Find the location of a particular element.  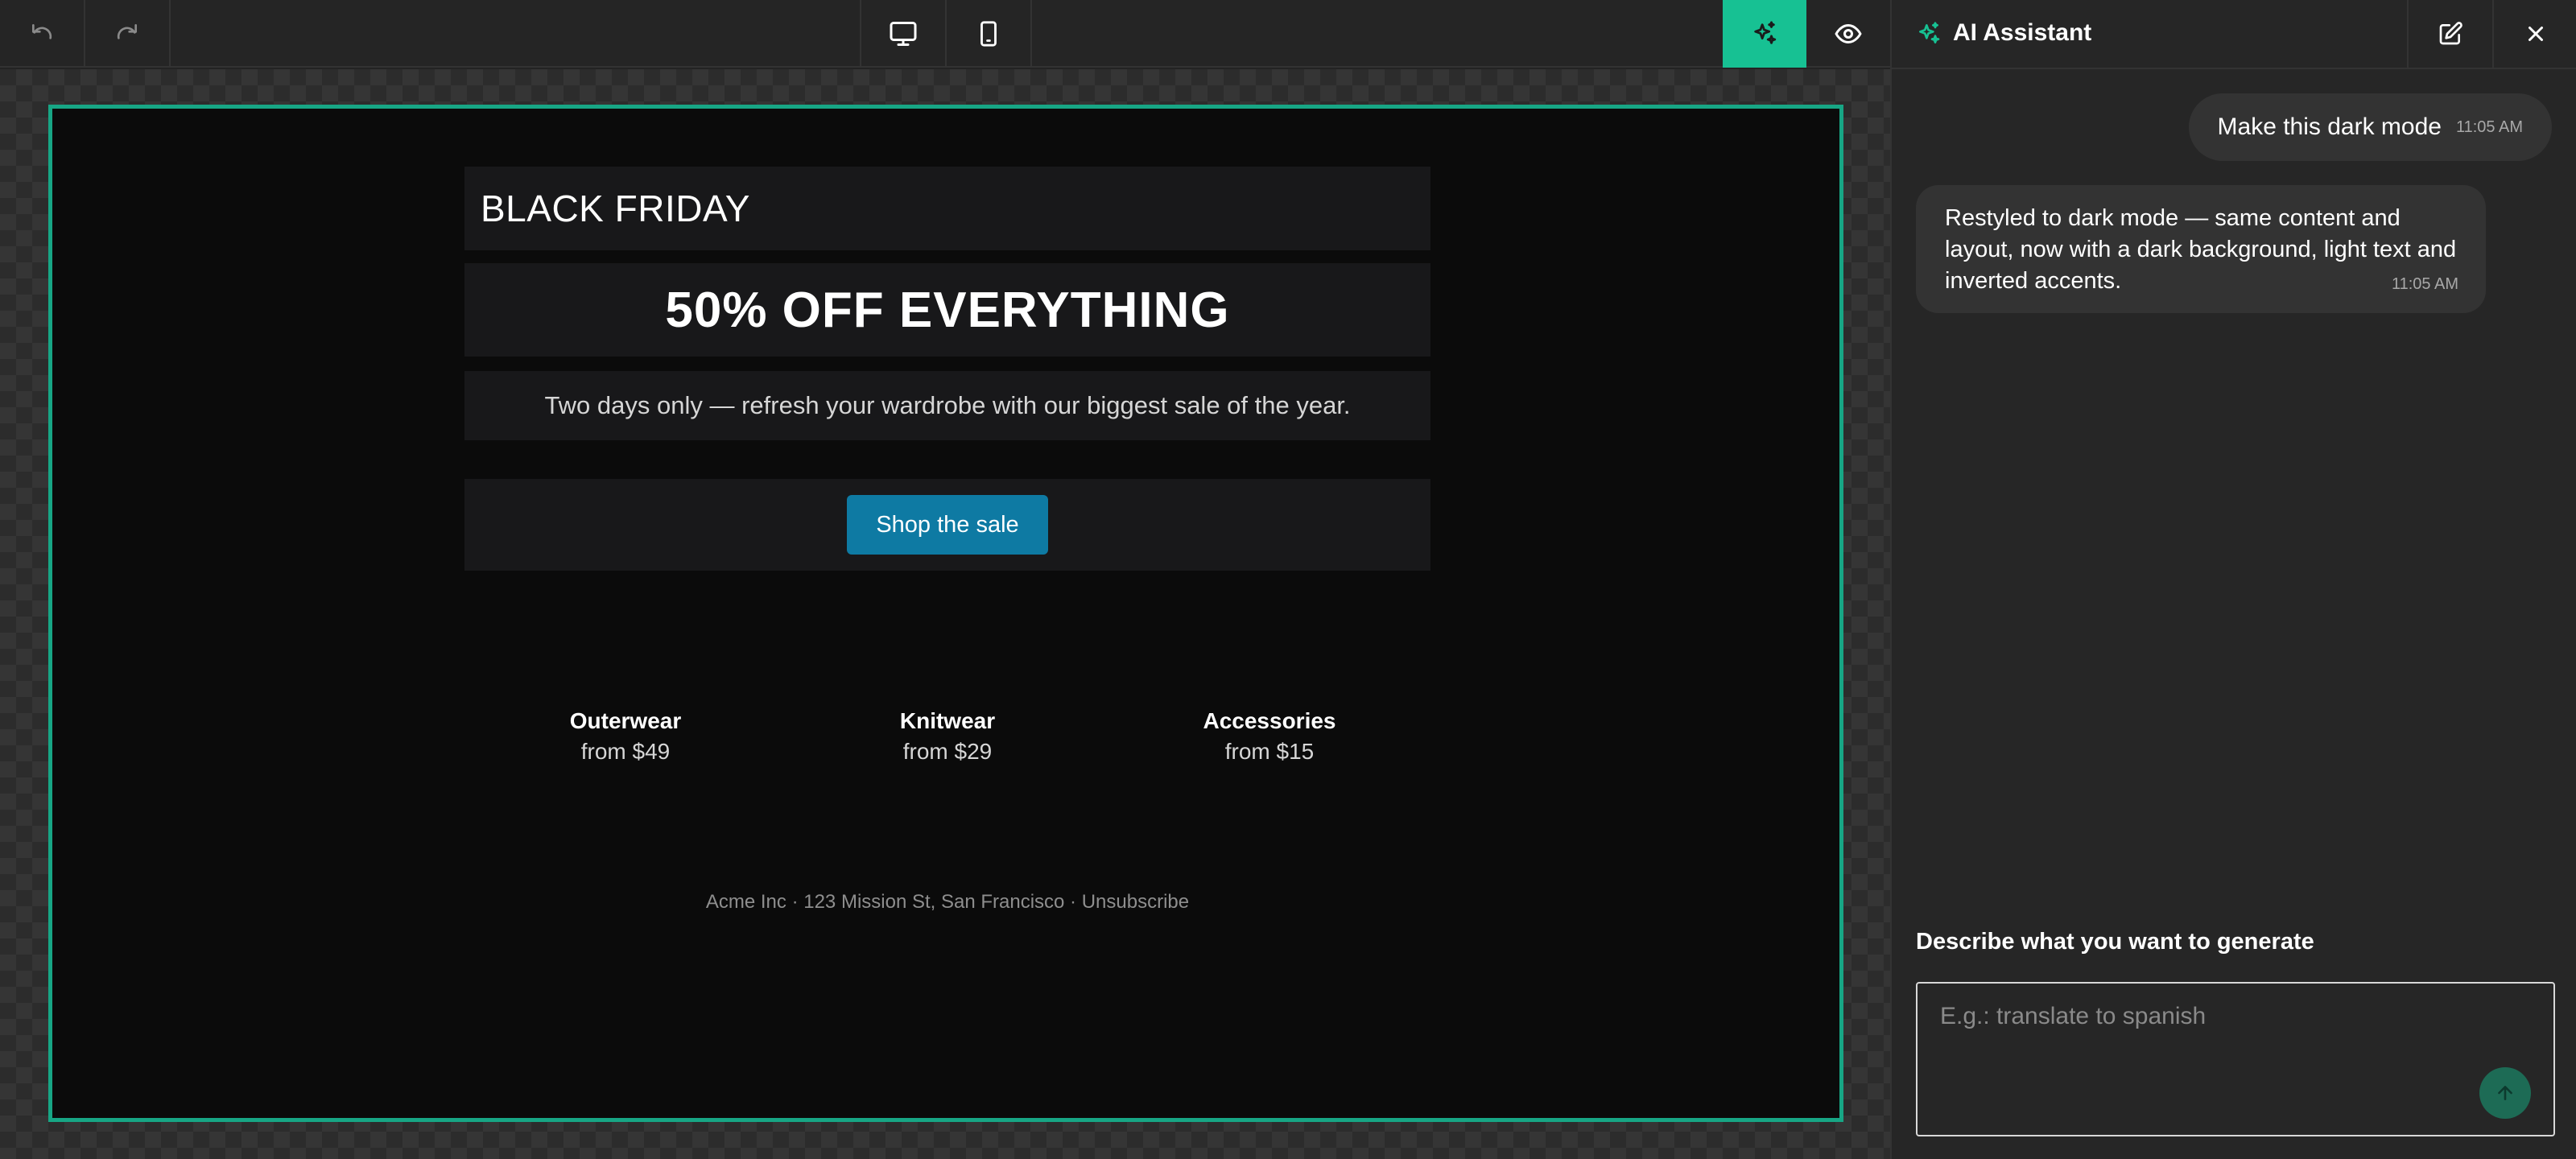

close-icon is located at coordinates (2536, 34).